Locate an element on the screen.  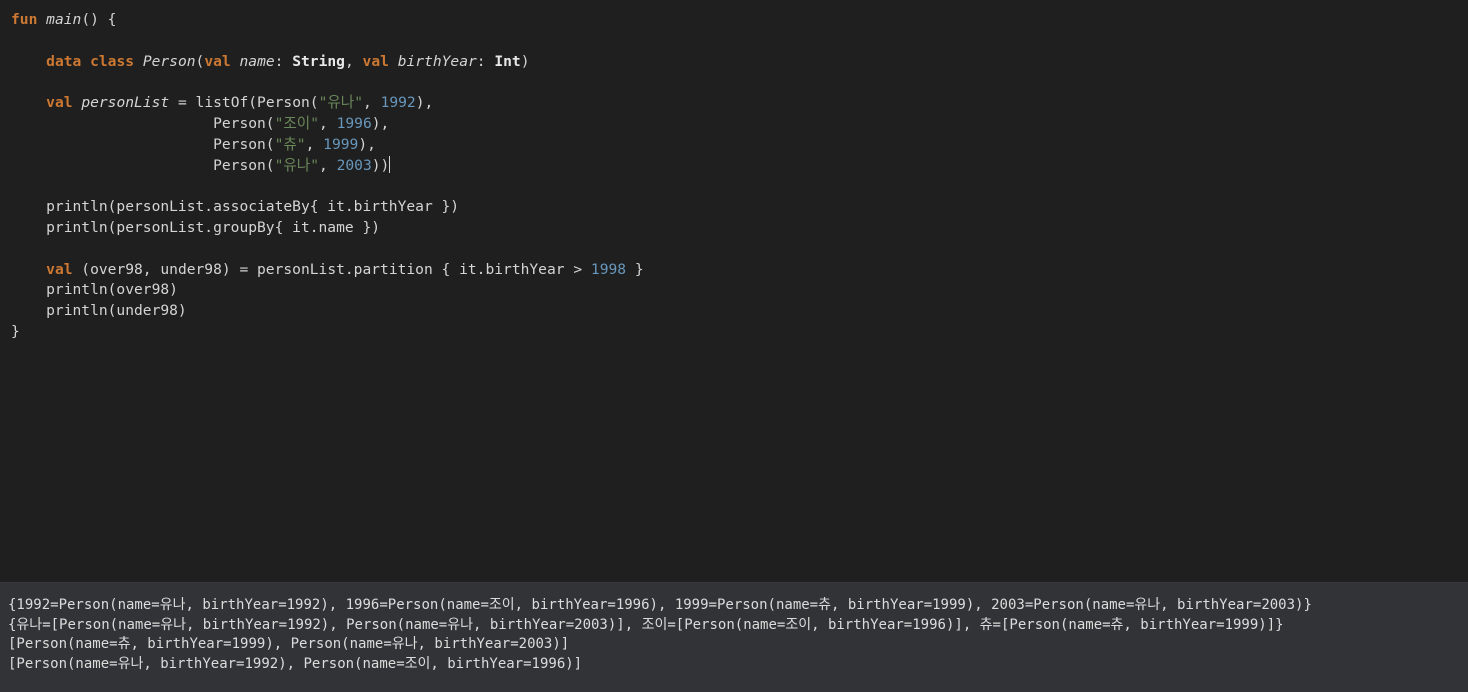
code-token-number: 1992 is located at coordinates (398, 103).